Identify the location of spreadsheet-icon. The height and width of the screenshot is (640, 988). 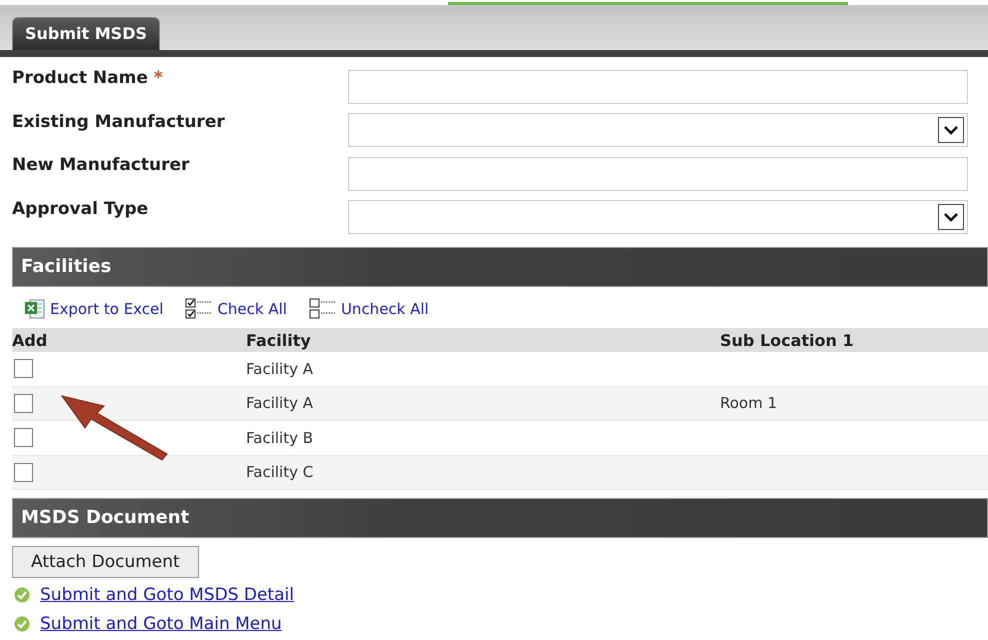
(35, 309).